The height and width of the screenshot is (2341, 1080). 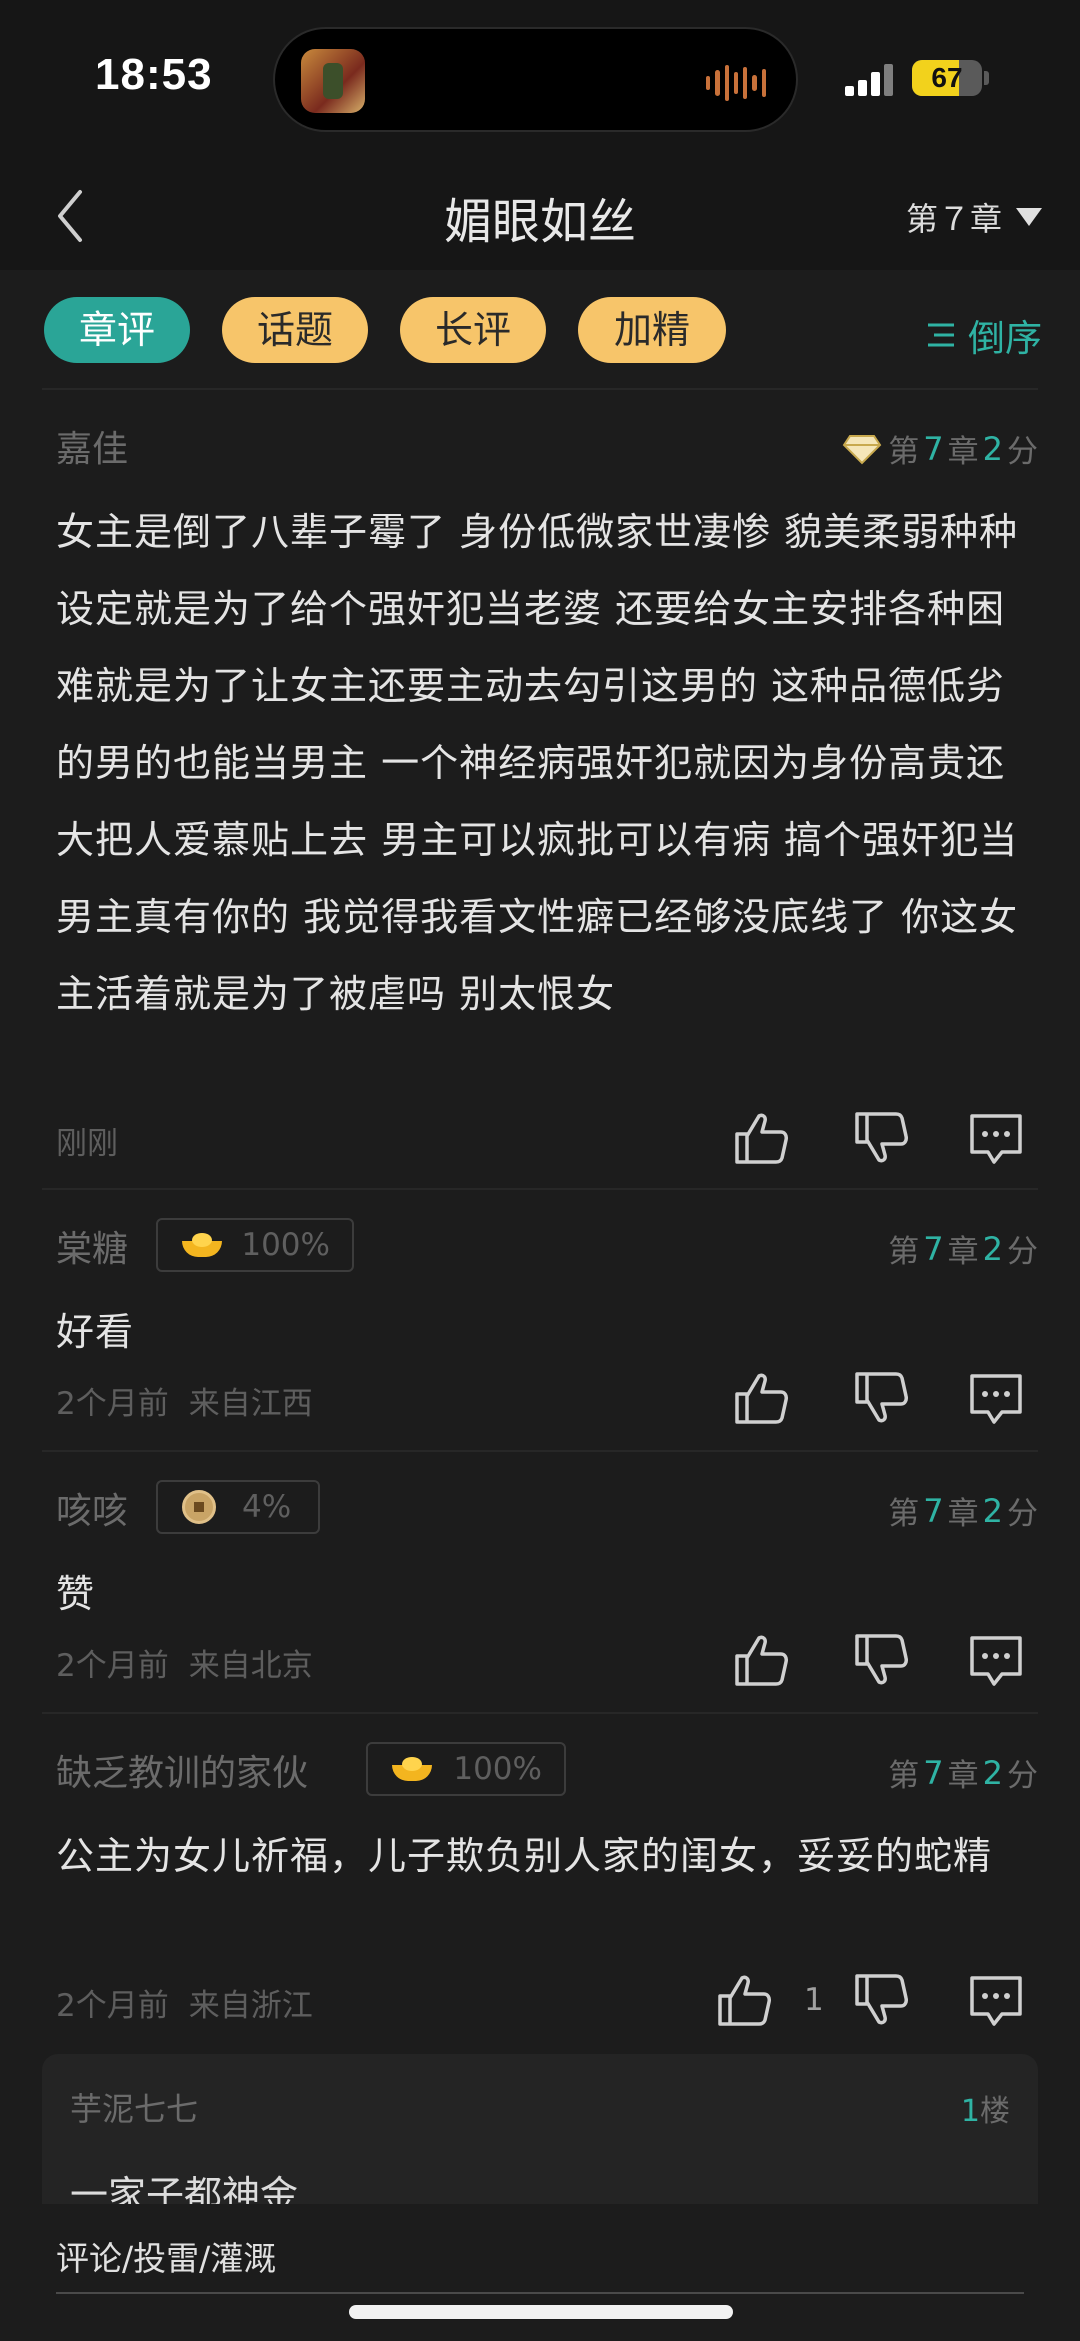 What do you see at coordinates (154, 74) in the screenshot?
I see `status-time: 18:53` at bounding box center [154, 74].